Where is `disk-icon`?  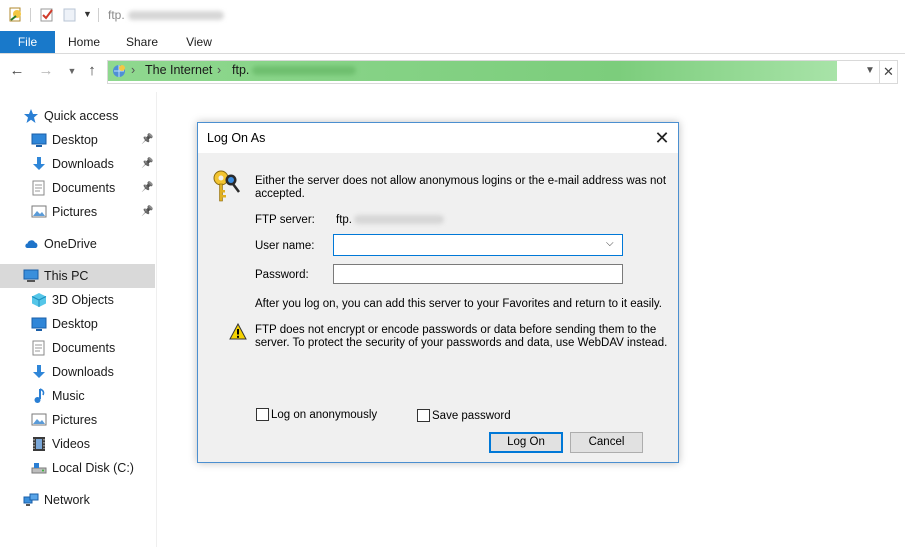 disk-icon is located at coordinates (39, 468).